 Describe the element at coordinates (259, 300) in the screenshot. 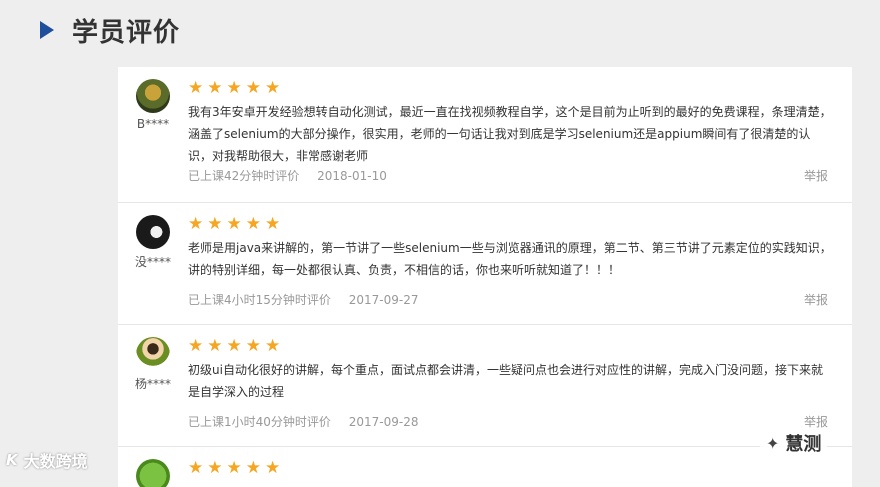

I see `study-time: 已上课4小时15分钟时评价` at that location.